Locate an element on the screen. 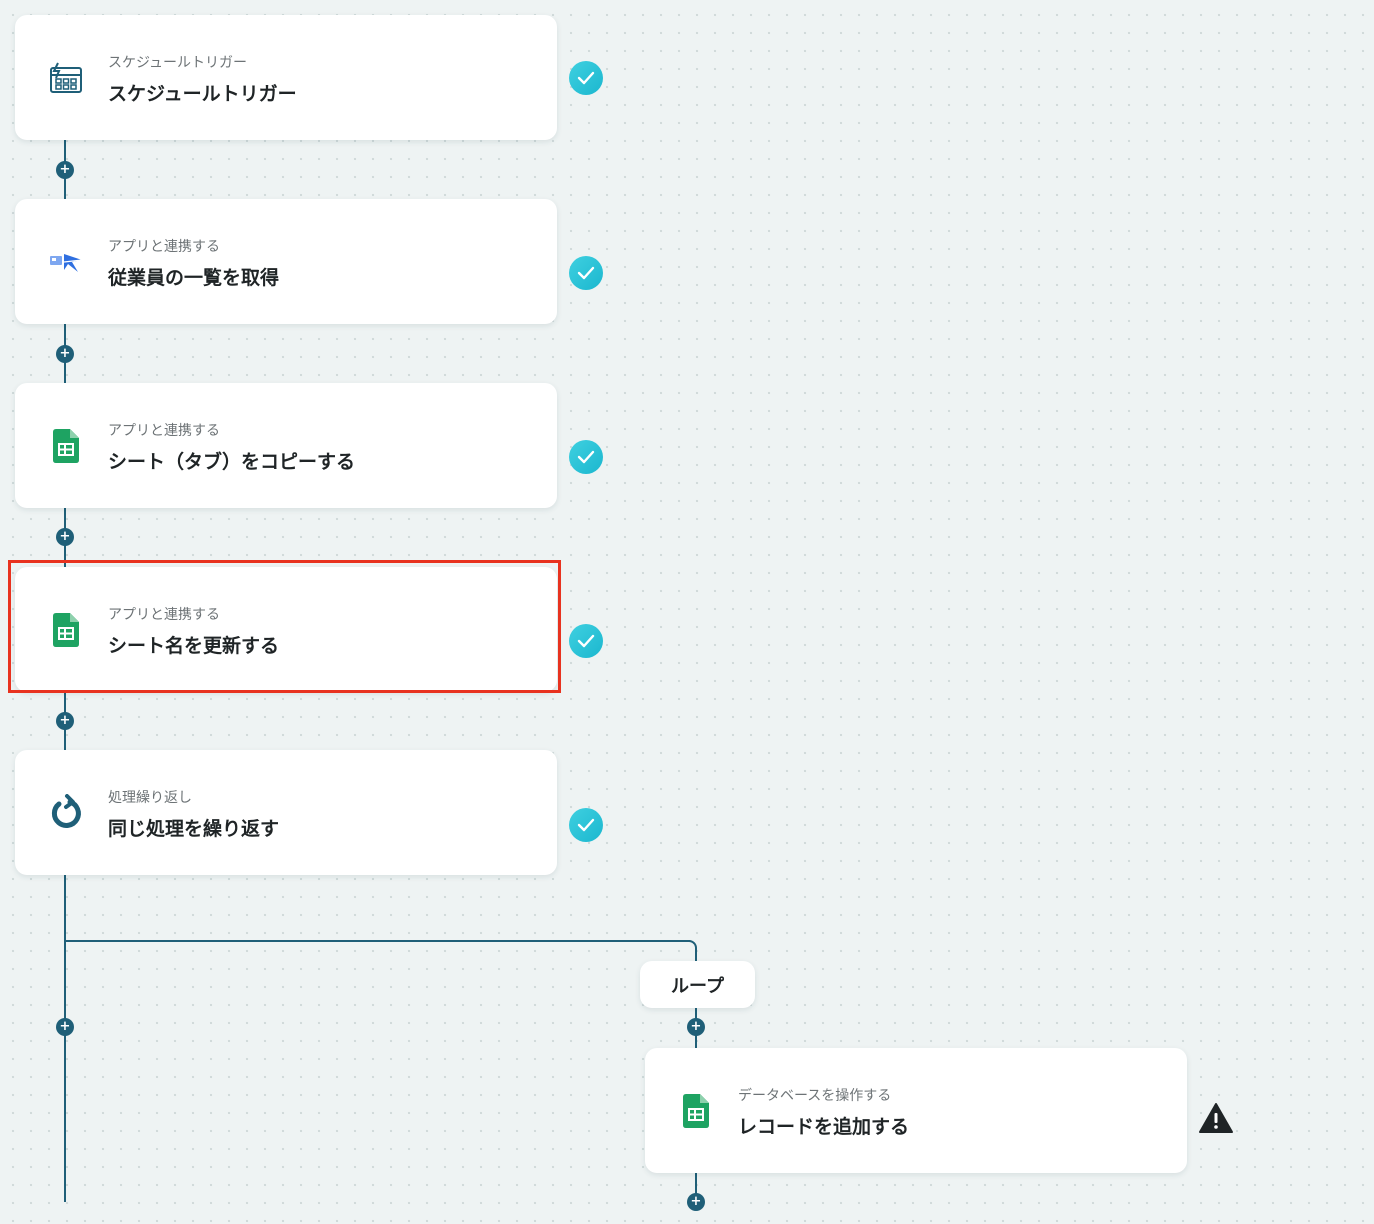 This screenshot has height=1224, width=1374. step-subtitle: データベースを操作する is located at coordinates (815, 1096).